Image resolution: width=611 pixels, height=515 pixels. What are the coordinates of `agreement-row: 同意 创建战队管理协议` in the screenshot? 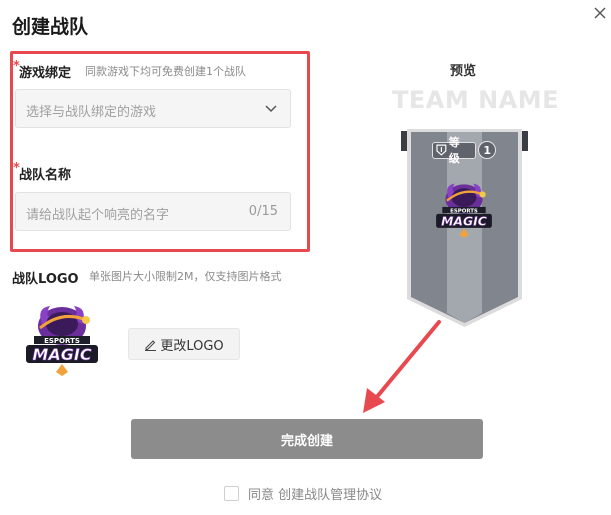 It's located at (303, 493).